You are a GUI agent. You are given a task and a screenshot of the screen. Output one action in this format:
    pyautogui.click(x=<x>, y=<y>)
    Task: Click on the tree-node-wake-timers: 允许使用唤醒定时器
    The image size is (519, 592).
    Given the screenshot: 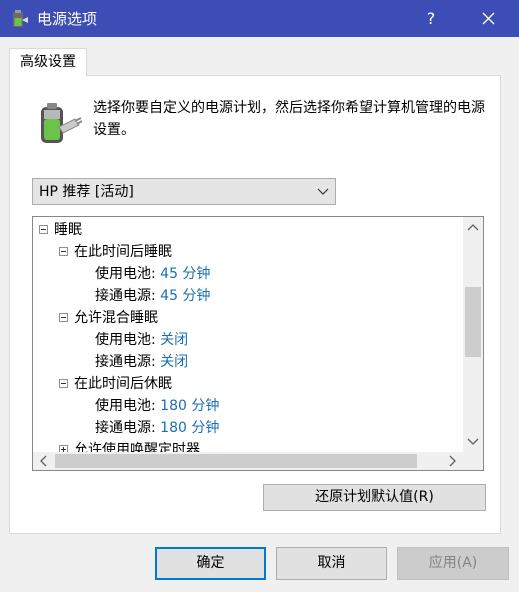 What is the action you would take?
    pyautogui.click(x=129, y=445)
    